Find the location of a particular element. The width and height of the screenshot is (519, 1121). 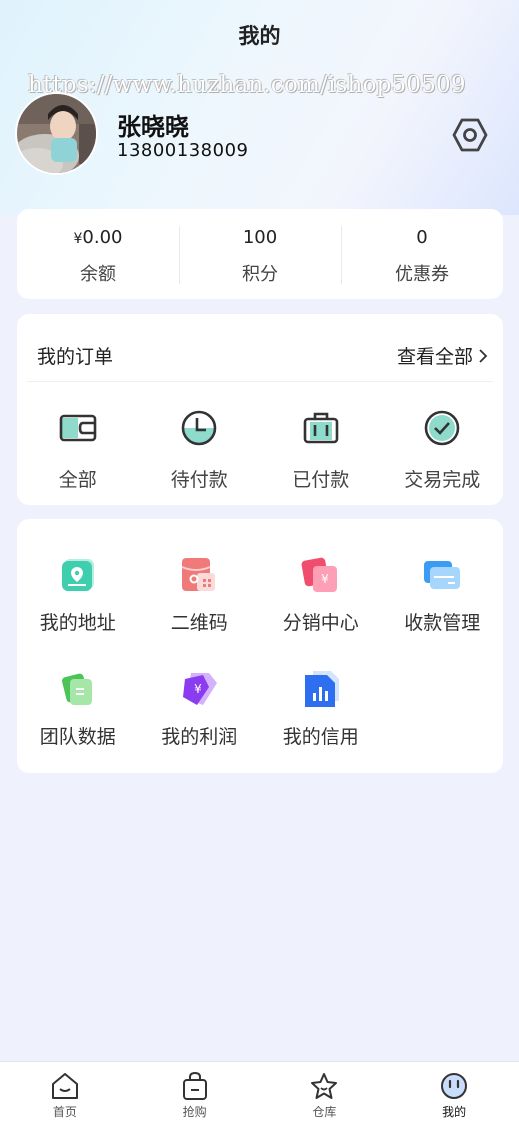

qrcode-icon is located at coordinates (199, 575).